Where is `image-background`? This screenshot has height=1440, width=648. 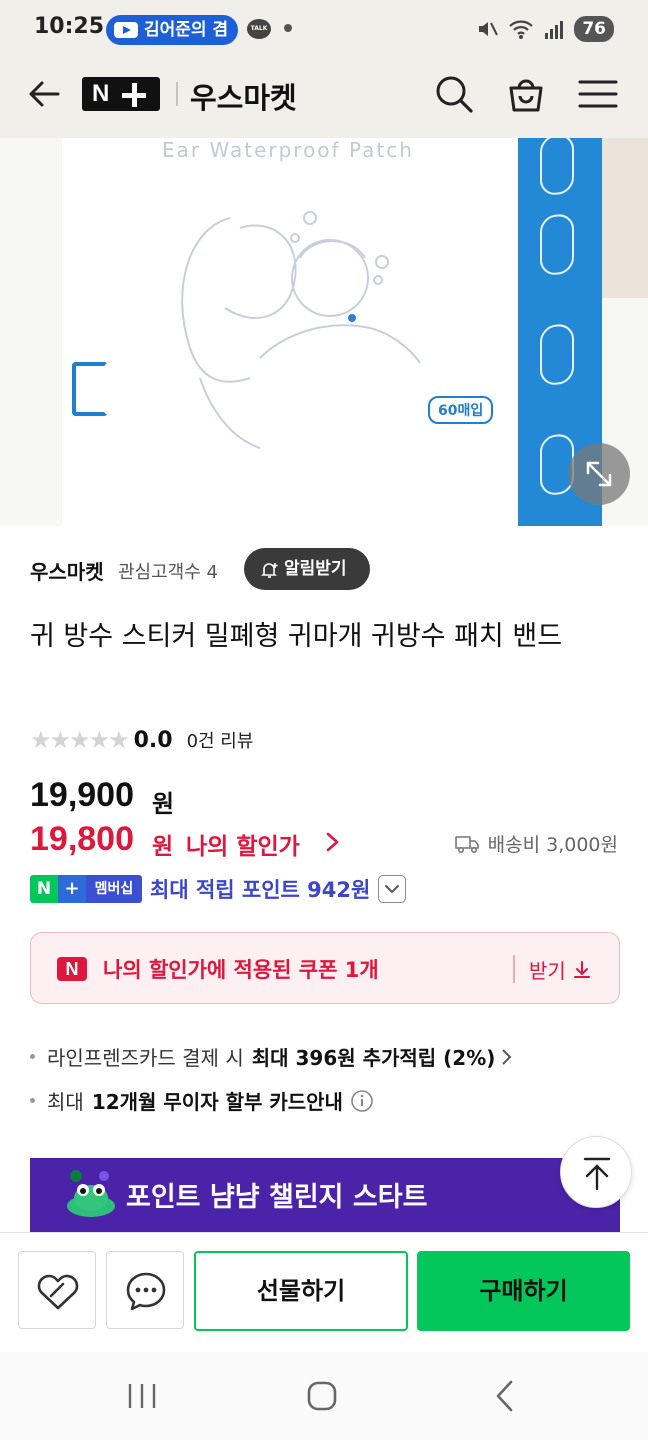 image-background is located at coordinates (623, 218).